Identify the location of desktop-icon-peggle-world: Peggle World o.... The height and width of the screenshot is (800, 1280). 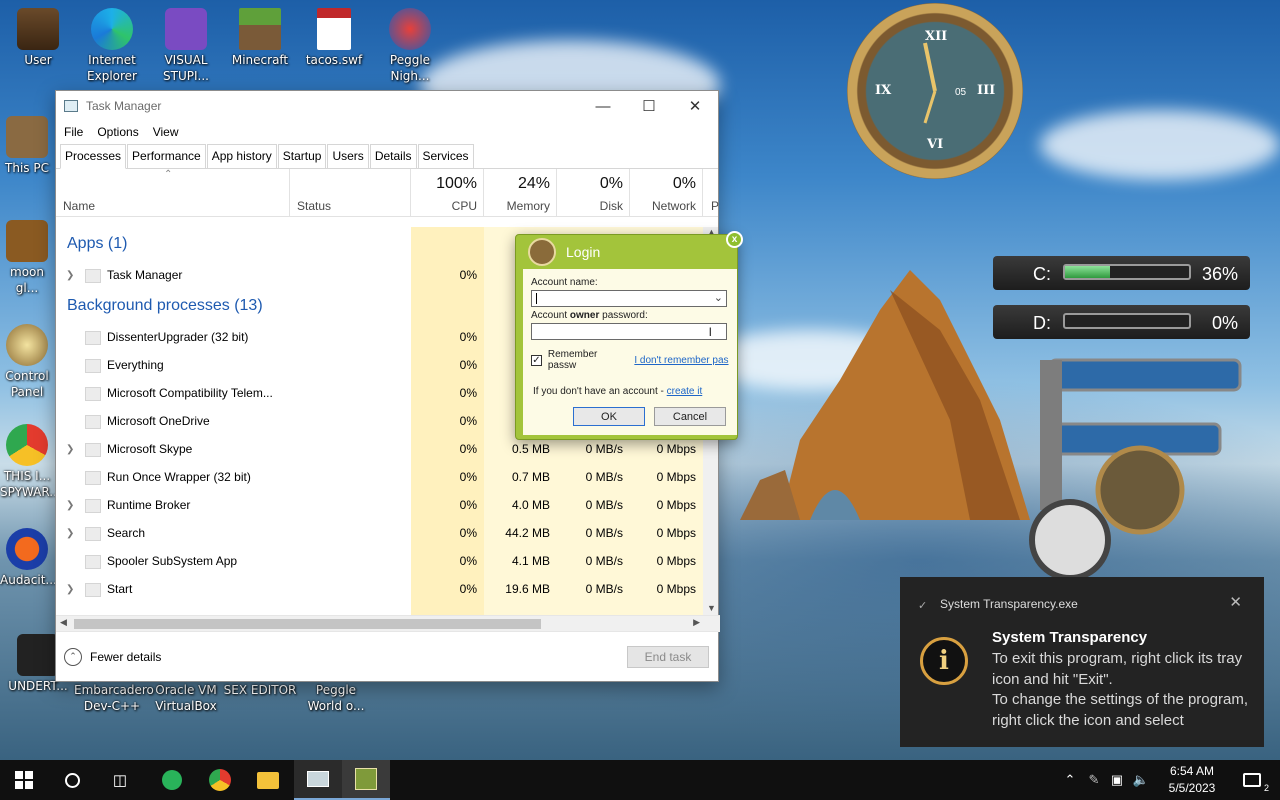
(336, 698).